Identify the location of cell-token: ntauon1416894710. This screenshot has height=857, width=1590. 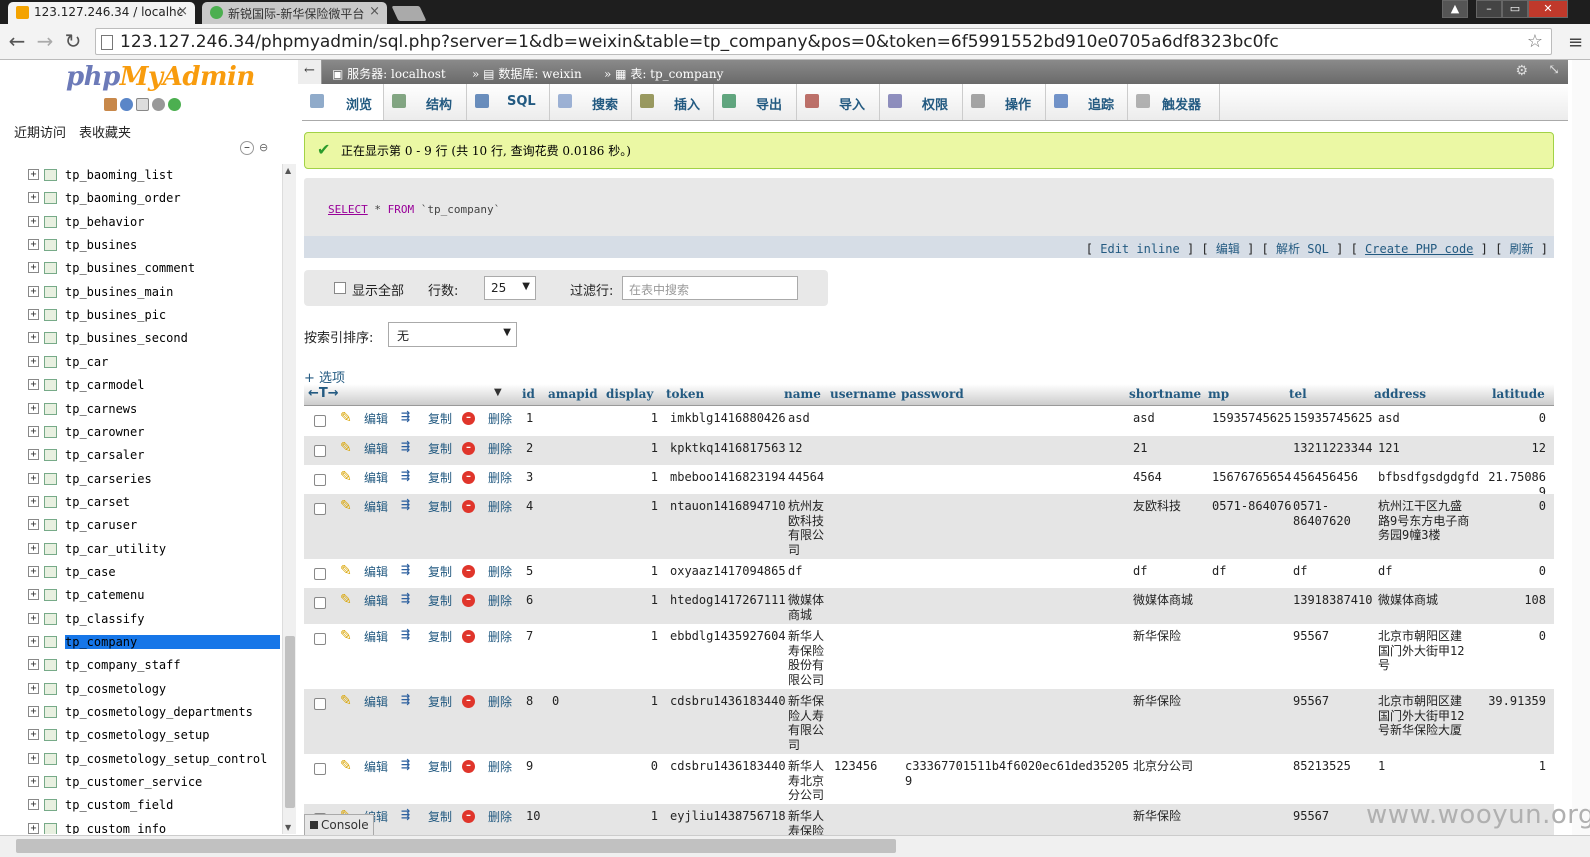
(728, 506).